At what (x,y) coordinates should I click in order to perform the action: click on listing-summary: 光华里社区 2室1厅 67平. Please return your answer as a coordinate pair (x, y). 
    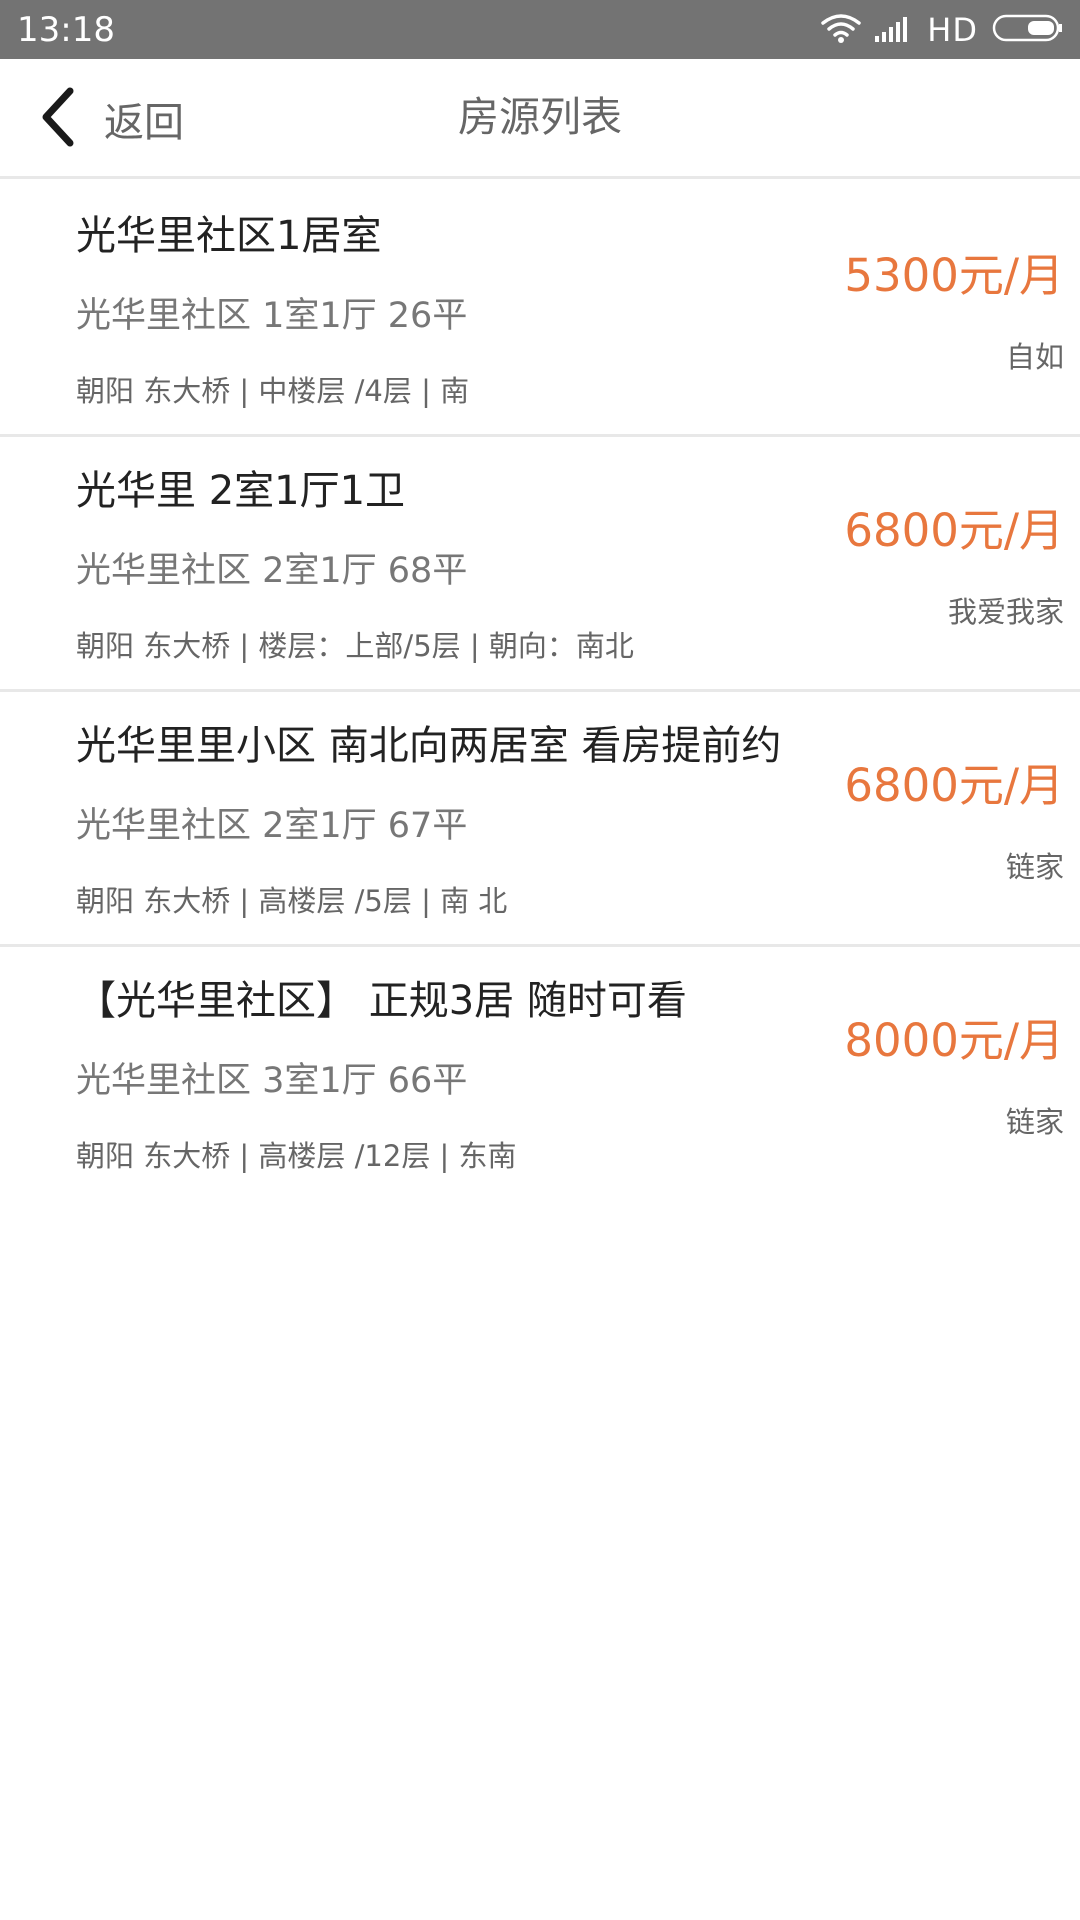
    Looking at the image, I should click on (272, 826).